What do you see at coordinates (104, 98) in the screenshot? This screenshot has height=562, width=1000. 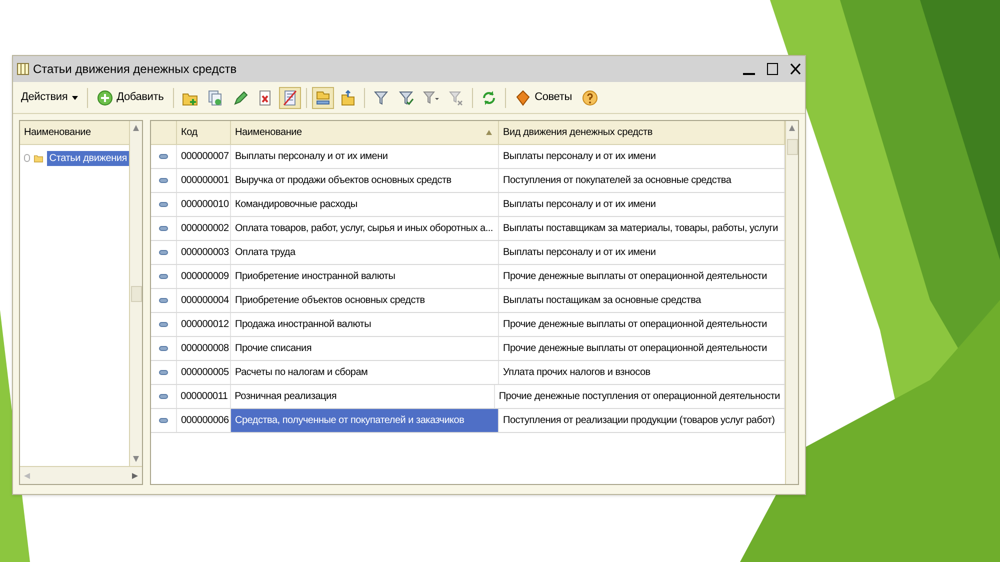 I see `plus-circle-icon` at bounding box center [104, 98].